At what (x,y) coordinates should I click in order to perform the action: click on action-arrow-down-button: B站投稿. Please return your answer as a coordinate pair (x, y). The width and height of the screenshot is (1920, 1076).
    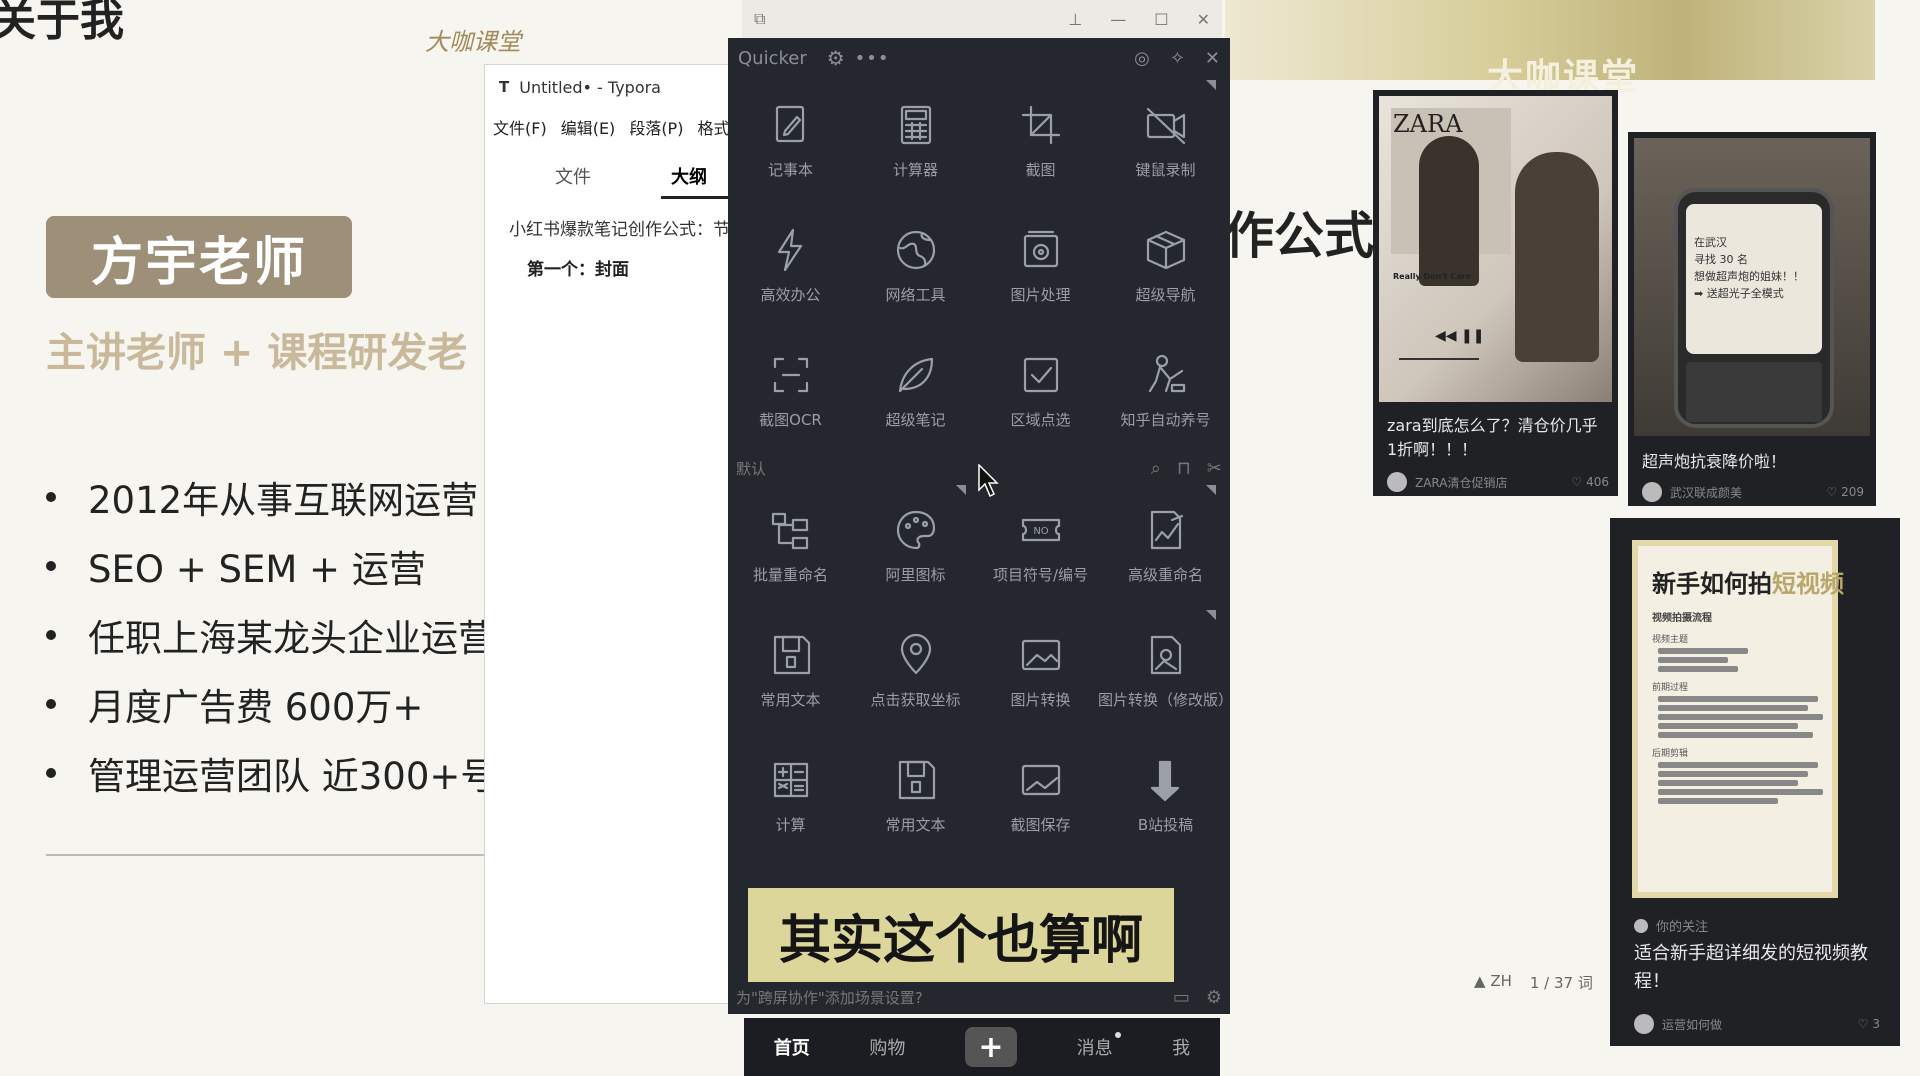
    Looking at the image, I should click on (1165, 795).